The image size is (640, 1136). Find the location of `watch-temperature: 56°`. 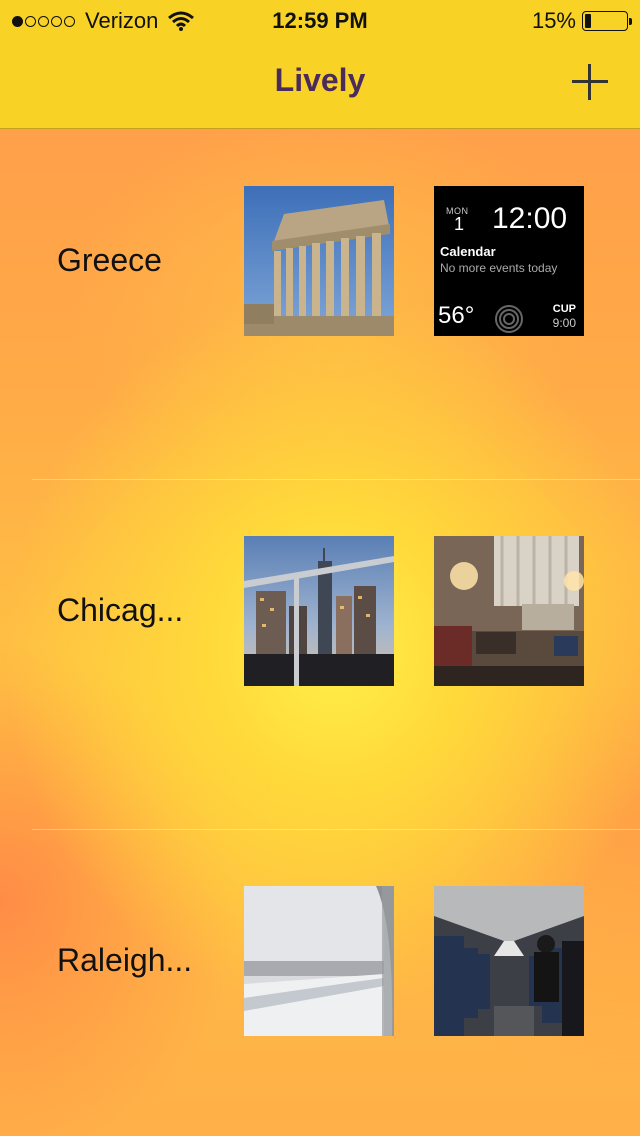

watch-temperature: 56° is located at coordinates (456, 315).